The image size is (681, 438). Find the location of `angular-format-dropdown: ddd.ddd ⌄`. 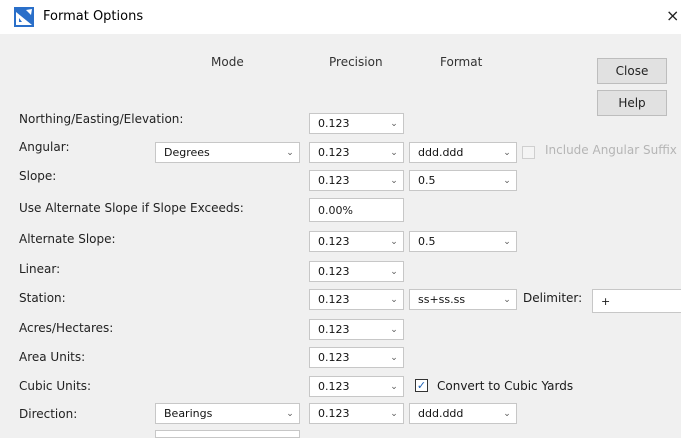

angular-format-dropdown: ddd.ddd ⌄ is located at coordinates (463, 152).